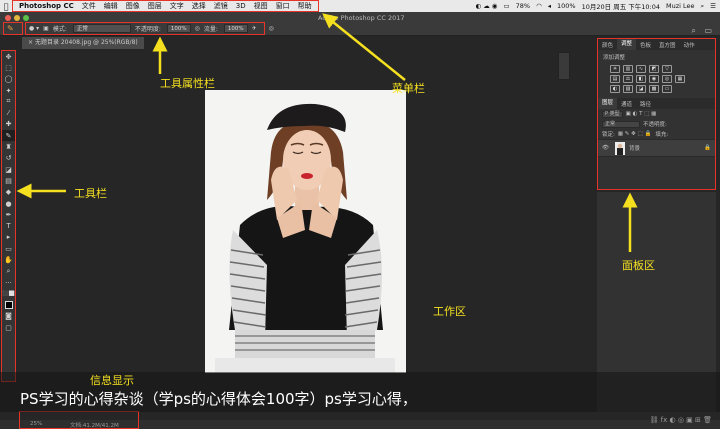 This screenshot has height=429, width=720. What do you see at coordinates (680, 6) in the screenshot?
I see `user-name: Muzi Lee` at bounding box center [680, 6].